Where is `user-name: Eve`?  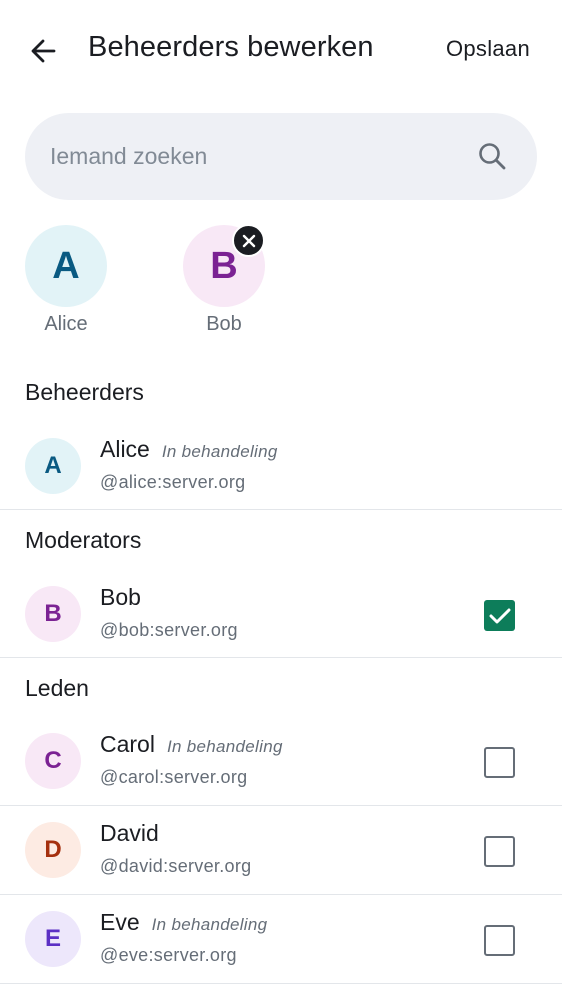 user-name: Eve is located at coordinates (120, 922).